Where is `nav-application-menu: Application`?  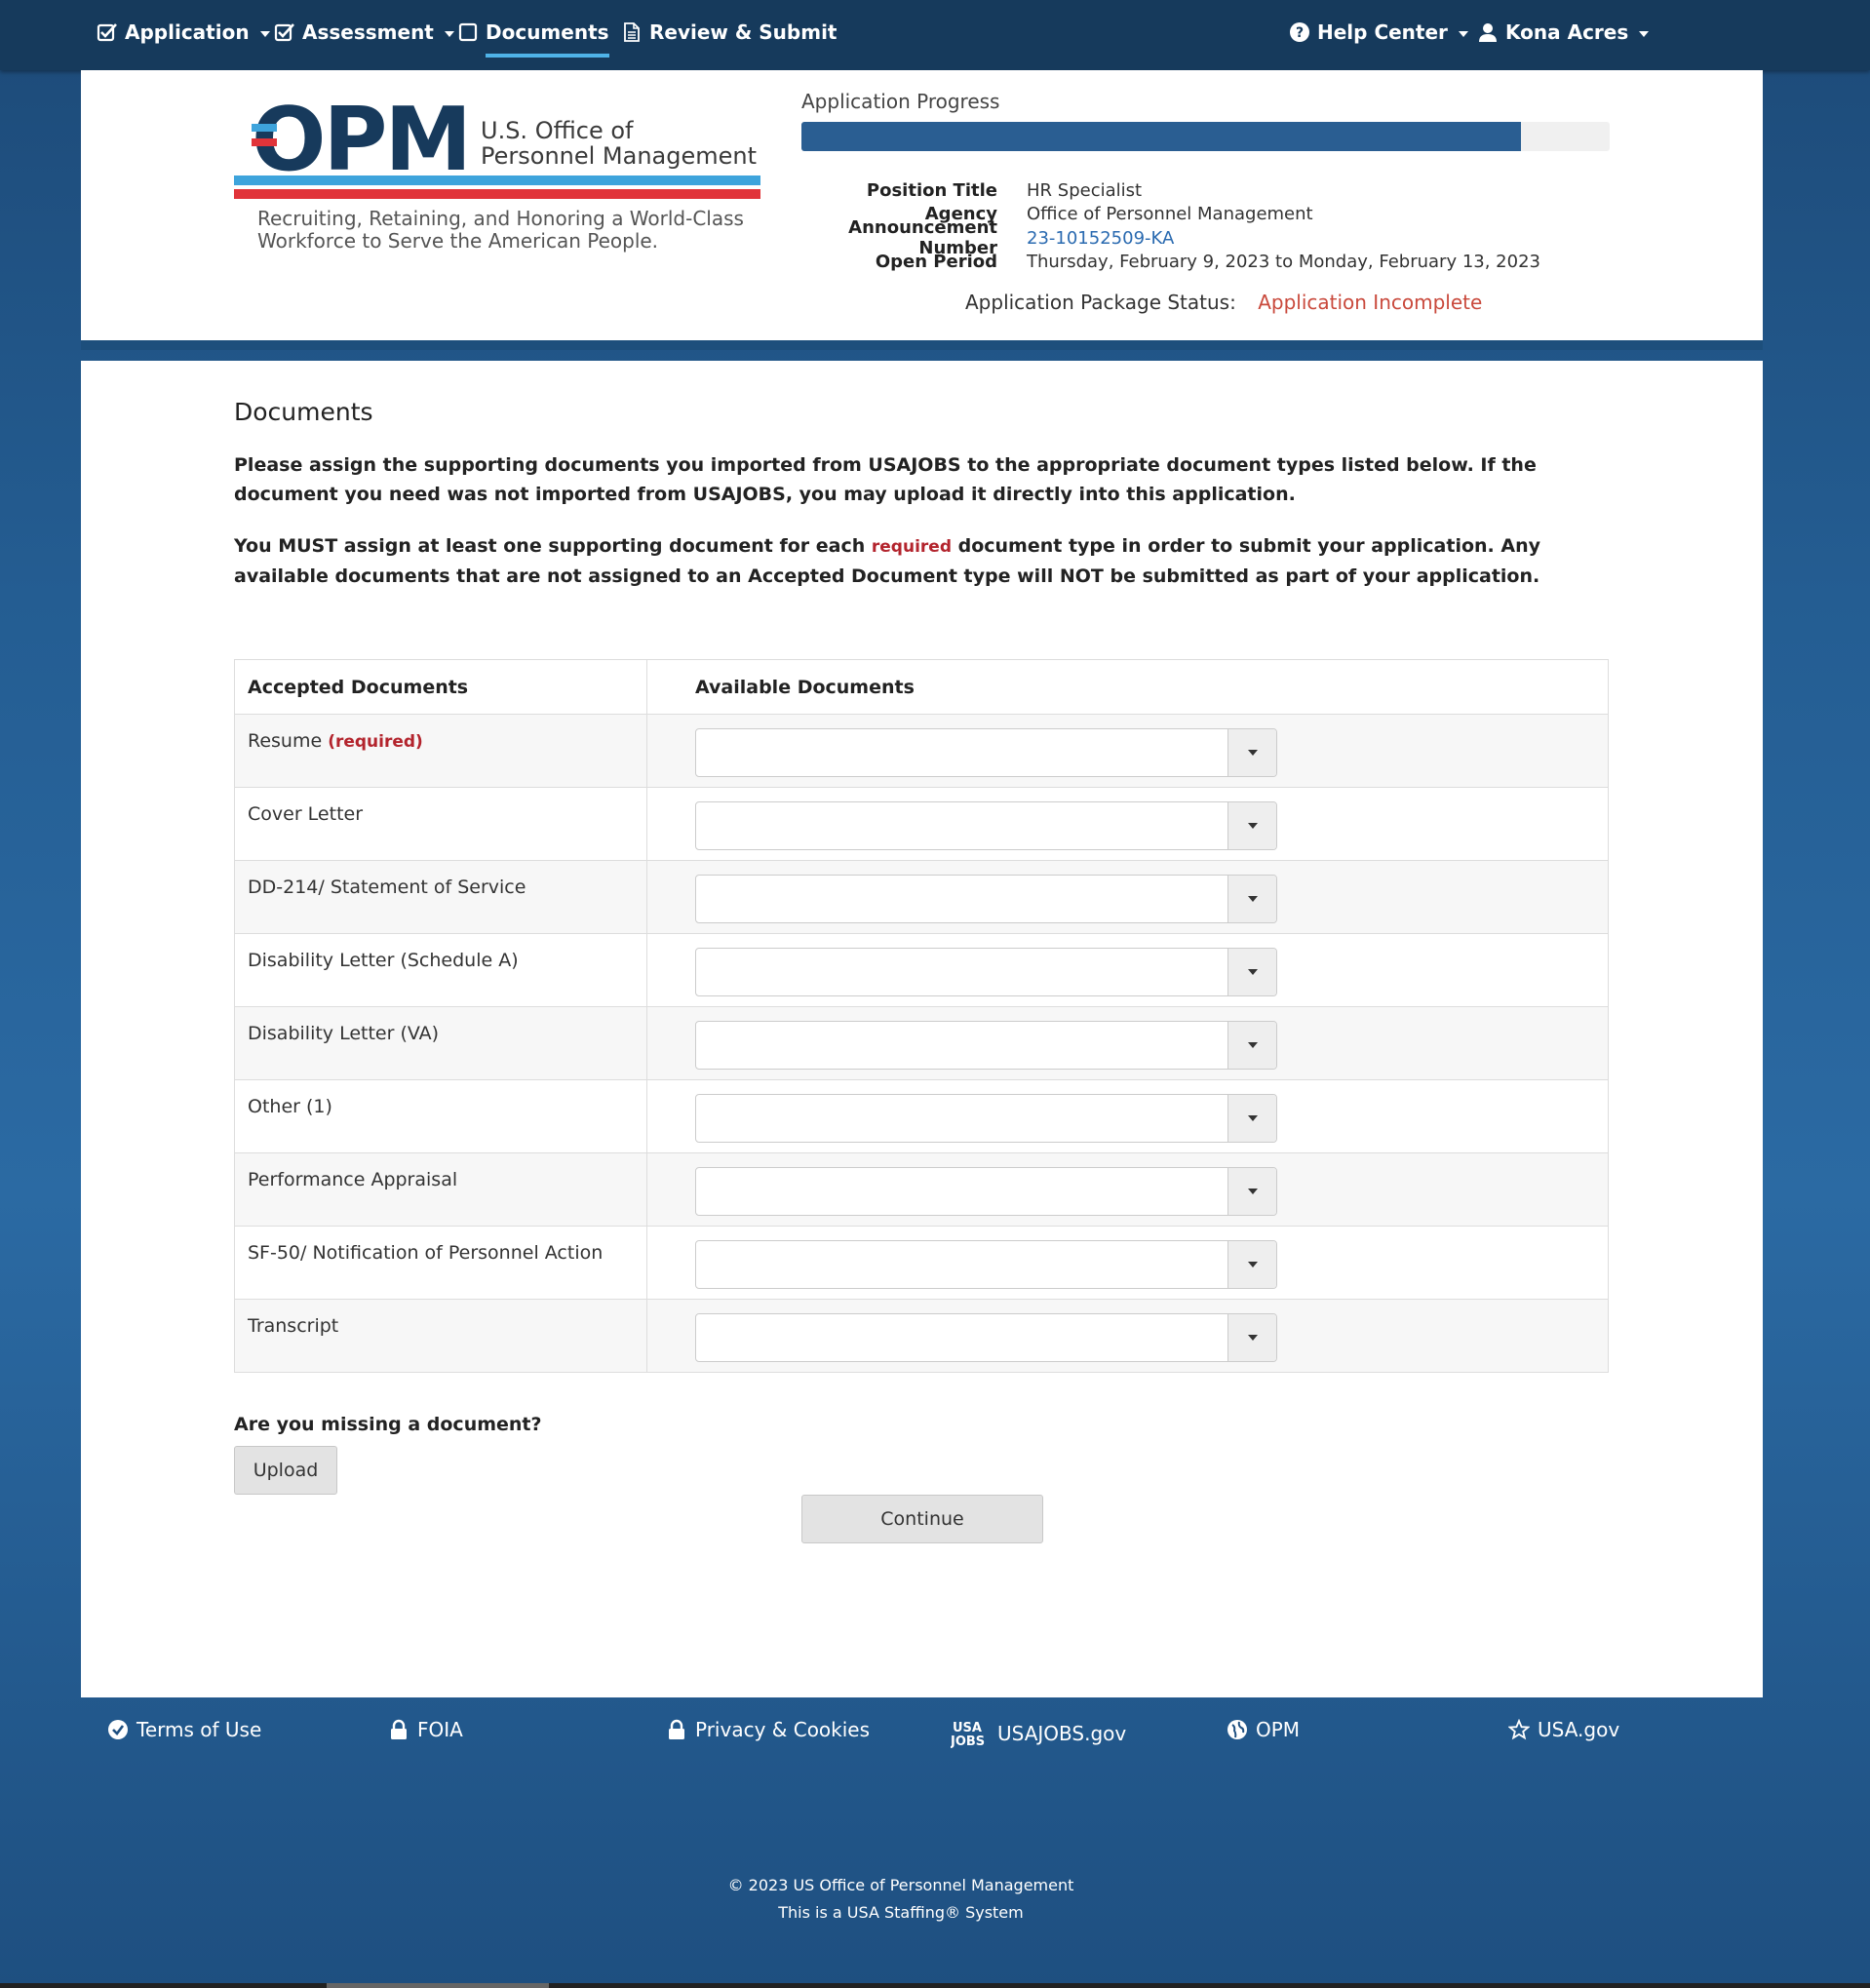 nav-application-menu: Application is located at coordinates (183, 32).